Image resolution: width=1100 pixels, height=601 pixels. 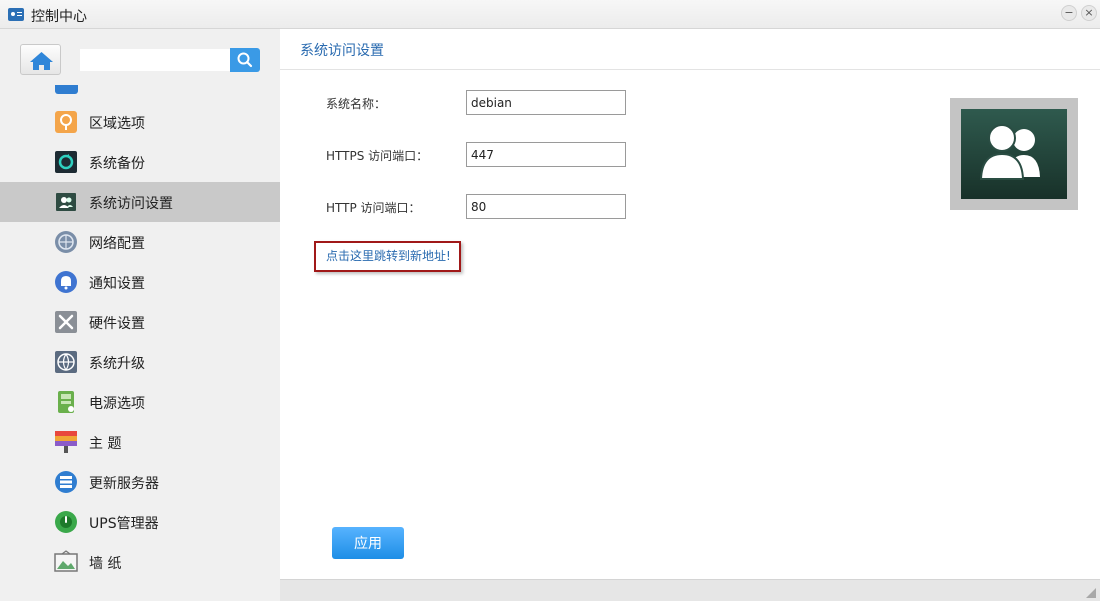 I want to click on sidebar-item-access: 系统访问设置, so click(x=140, y=202).